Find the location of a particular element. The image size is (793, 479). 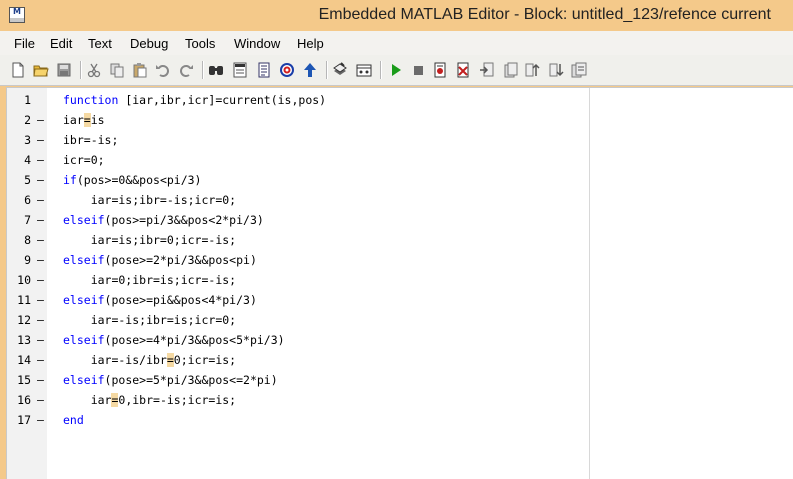

matlab-app-icon: M is located at coordinates (17, 15).